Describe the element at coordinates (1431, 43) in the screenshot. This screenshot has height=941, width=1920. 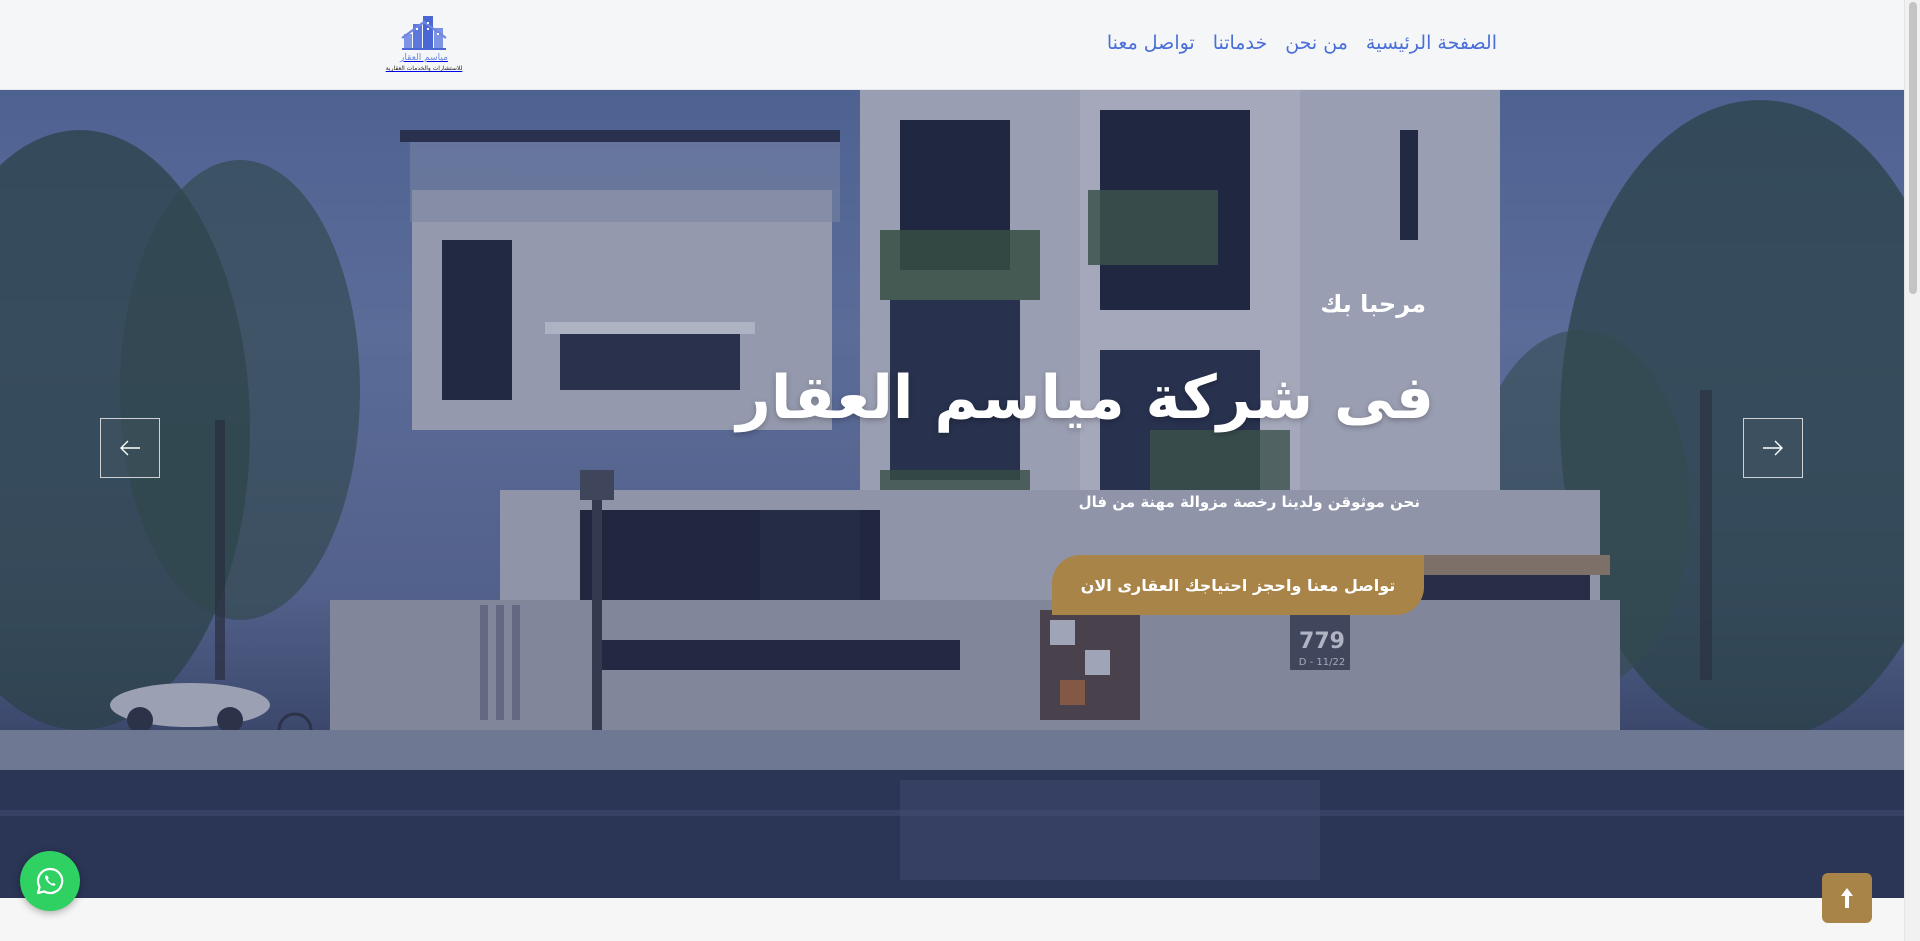
I see `nav-home-link: الصفحة الرئيسية` at that location.